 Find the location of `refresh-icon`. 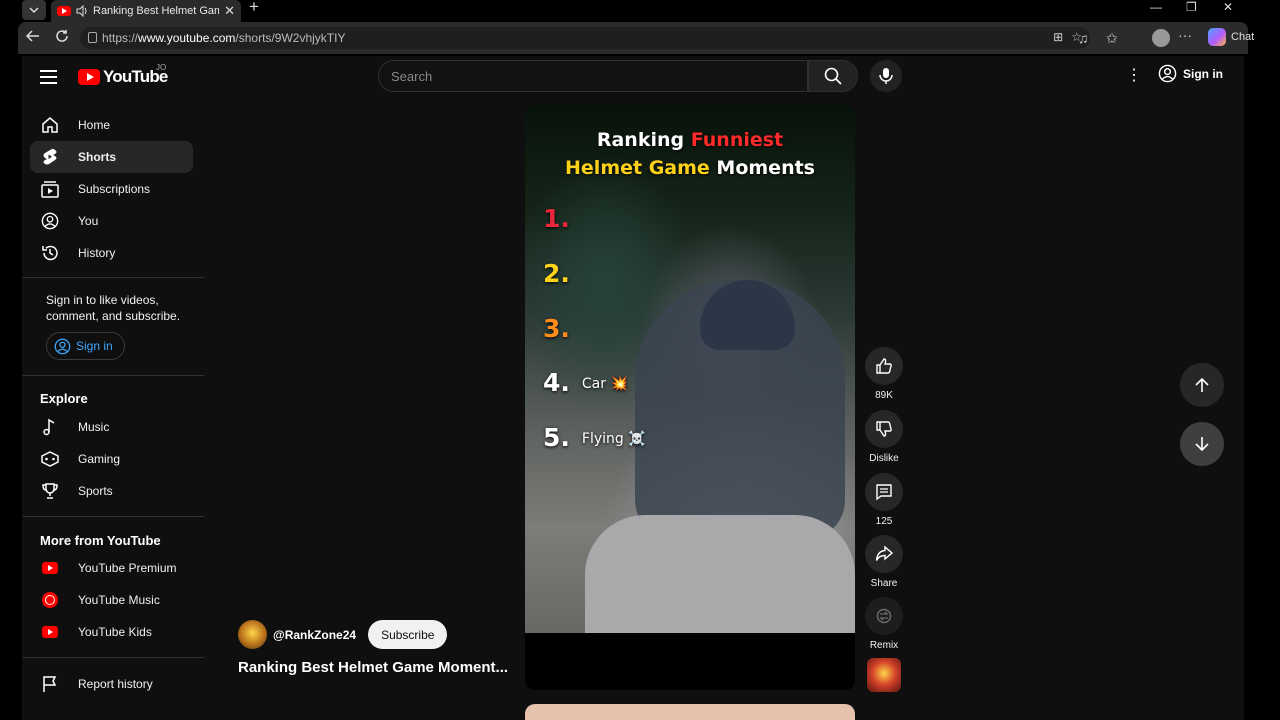

refresh-icon is located at coordinates (62, 37).